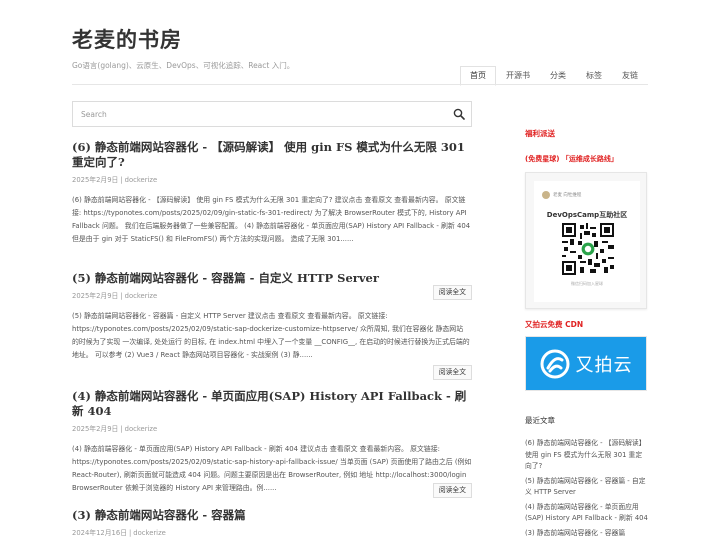 The image size is (720, 540). I want to click on post-meta: 2024年12月16日 | dockerize, so click(119, 533).